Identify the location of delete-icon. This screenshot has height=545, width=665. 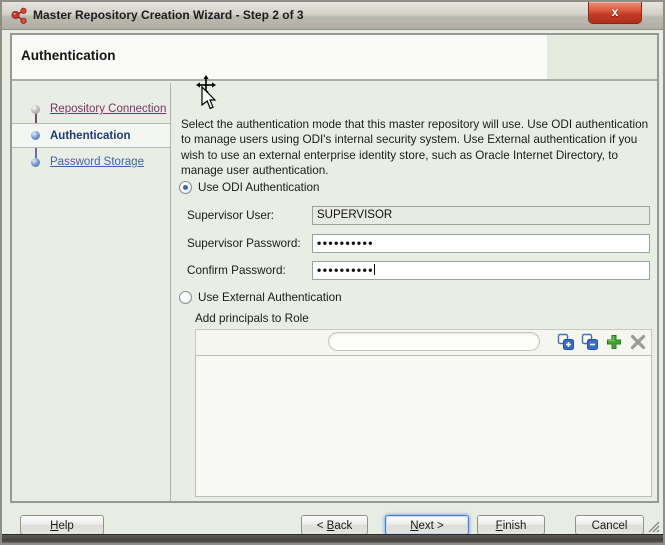
(638, 342).